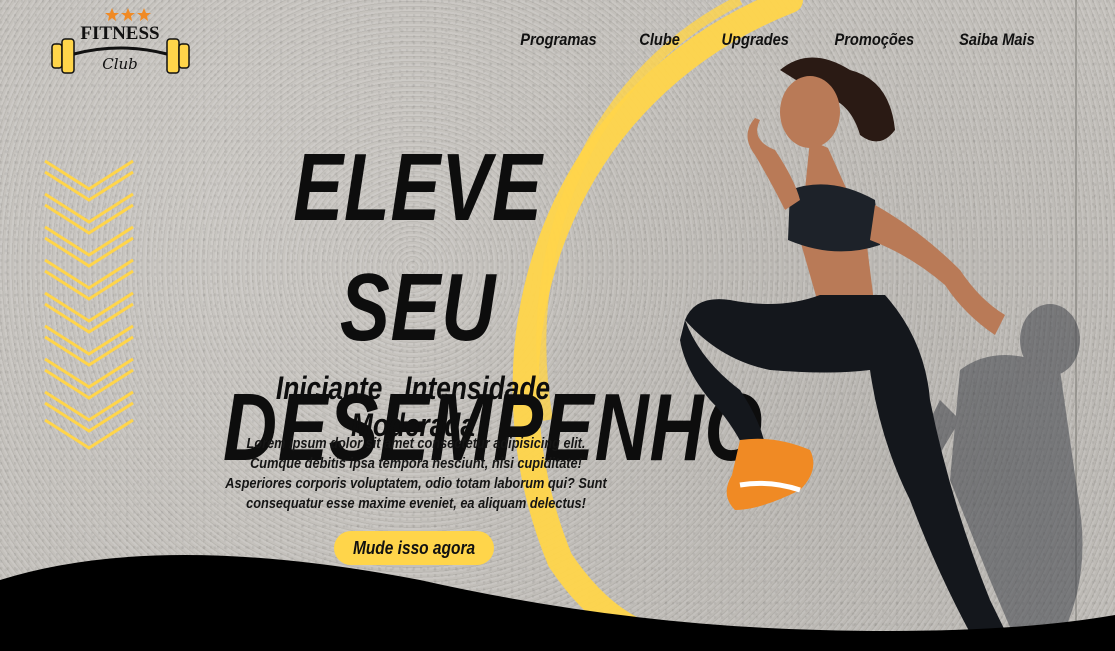 Image resolution: width=1115 pixels, height=651 pixels. I want to click on hero-subtitle-text: Iniciante . Intensidade Moderada, so click(413, 406).